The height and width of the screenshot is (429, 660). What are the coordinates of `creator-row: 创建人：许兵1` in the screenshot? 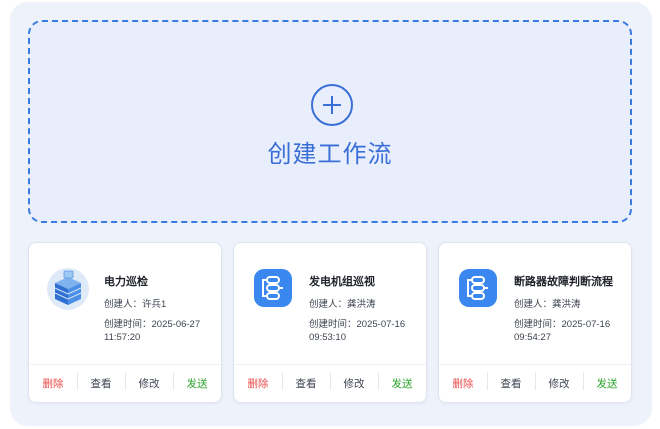 It's located at (160, 304).